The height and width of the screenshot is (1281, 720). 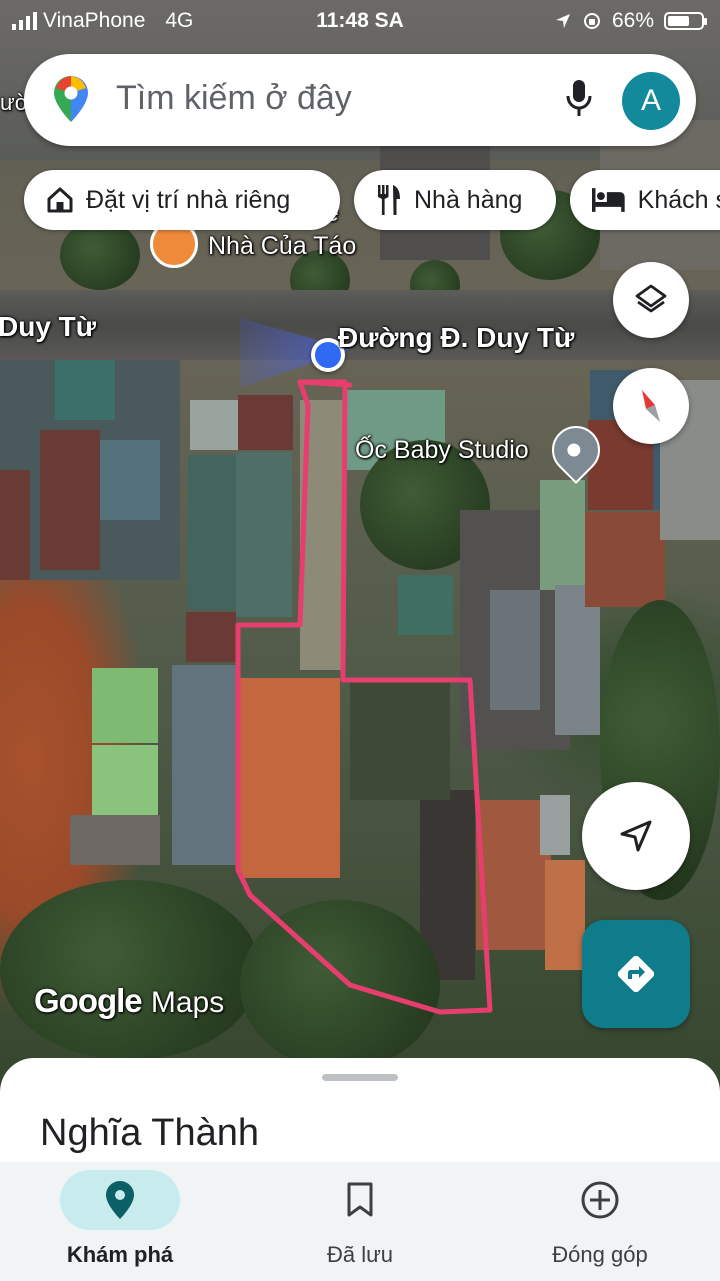 I want to click on chip-label: Nhà hàng, so click(x=468, y=199).